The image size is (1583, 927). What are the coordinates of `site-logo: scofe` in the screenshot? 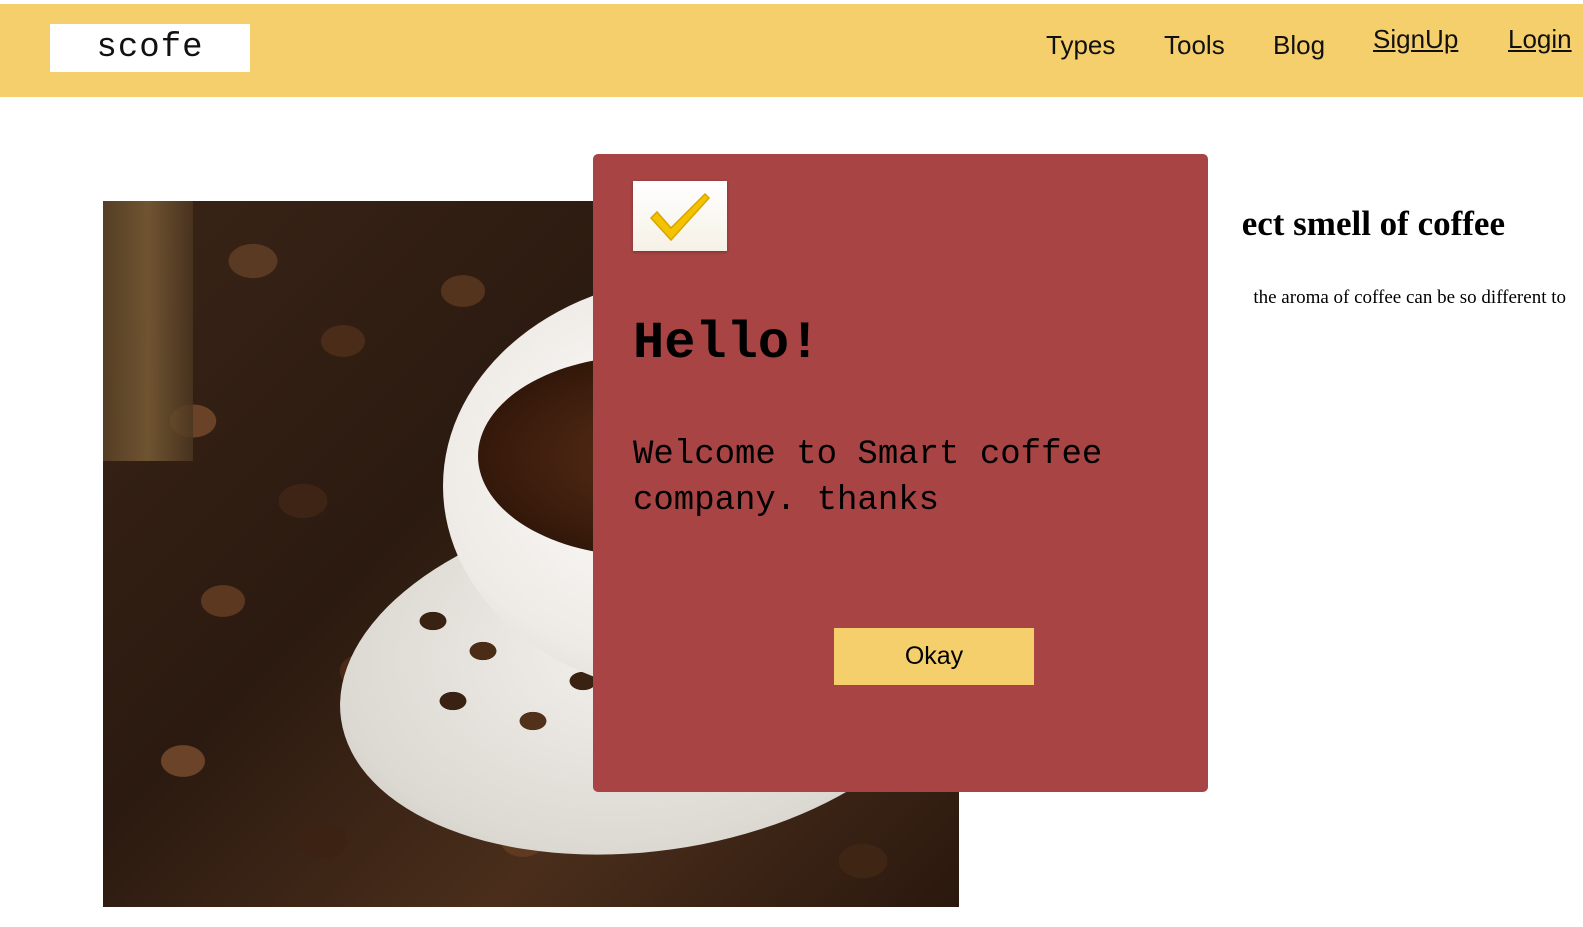 It's located at (150, 48).